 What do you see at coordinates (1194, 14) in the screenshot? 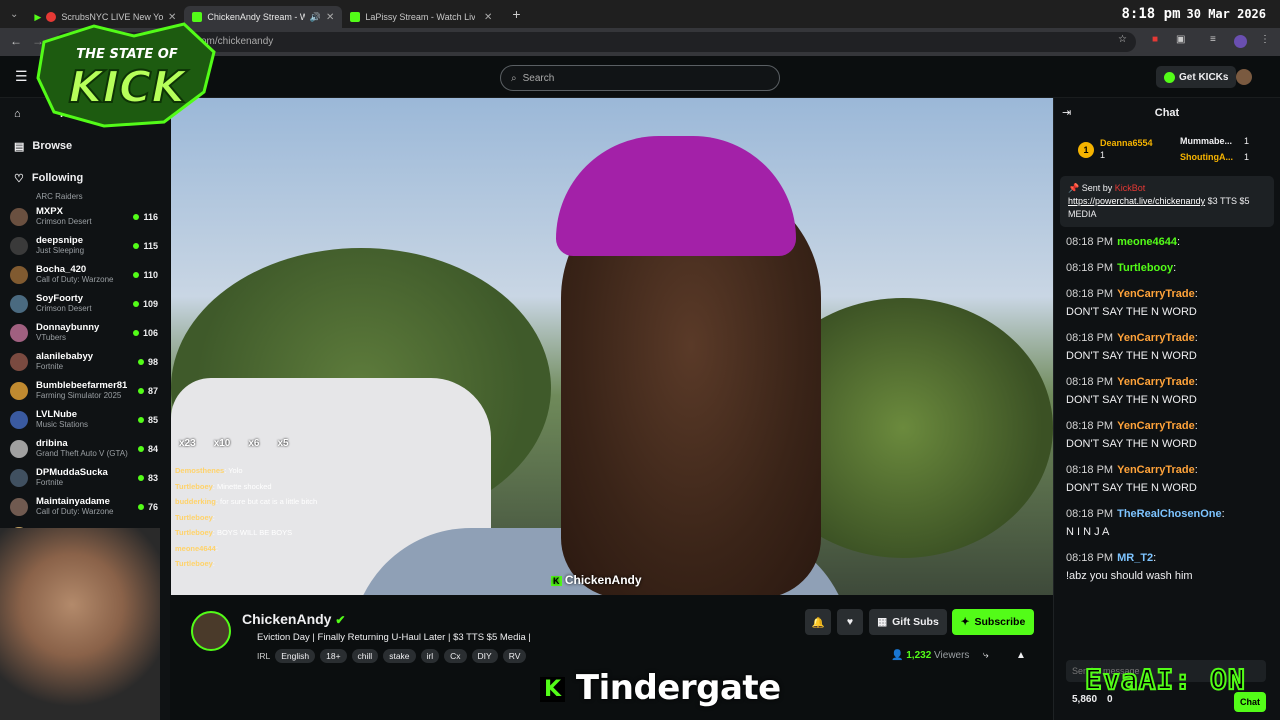
I see `clock: 8:18 pm 30 Mar 2026` at bounding box center [1194, 14].